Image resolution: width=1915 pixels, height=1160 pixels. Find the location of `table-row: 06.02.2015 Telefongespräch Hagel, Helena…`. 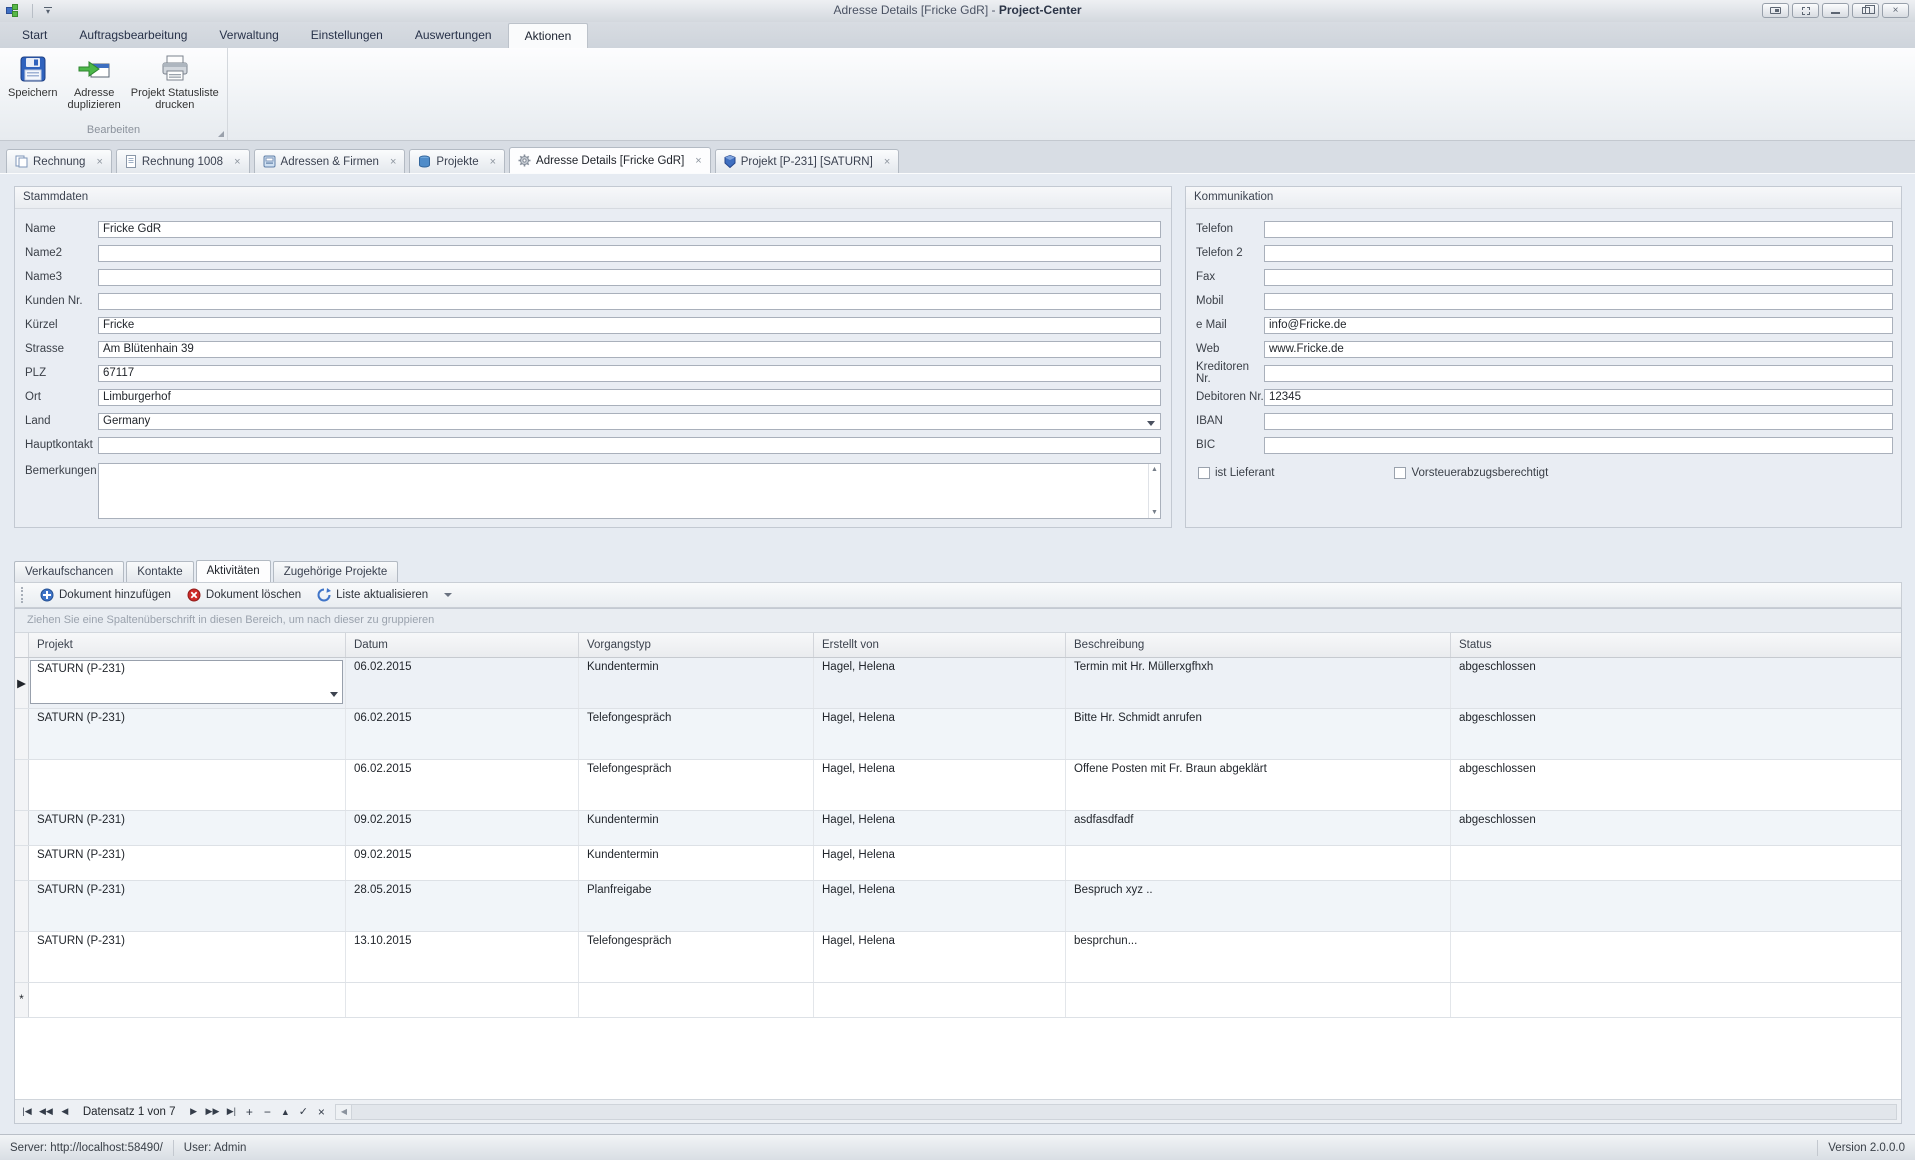

table-row: 06.02.2015 Telefongespräch Hagel, Helena… is located at coordinates (958, 785).